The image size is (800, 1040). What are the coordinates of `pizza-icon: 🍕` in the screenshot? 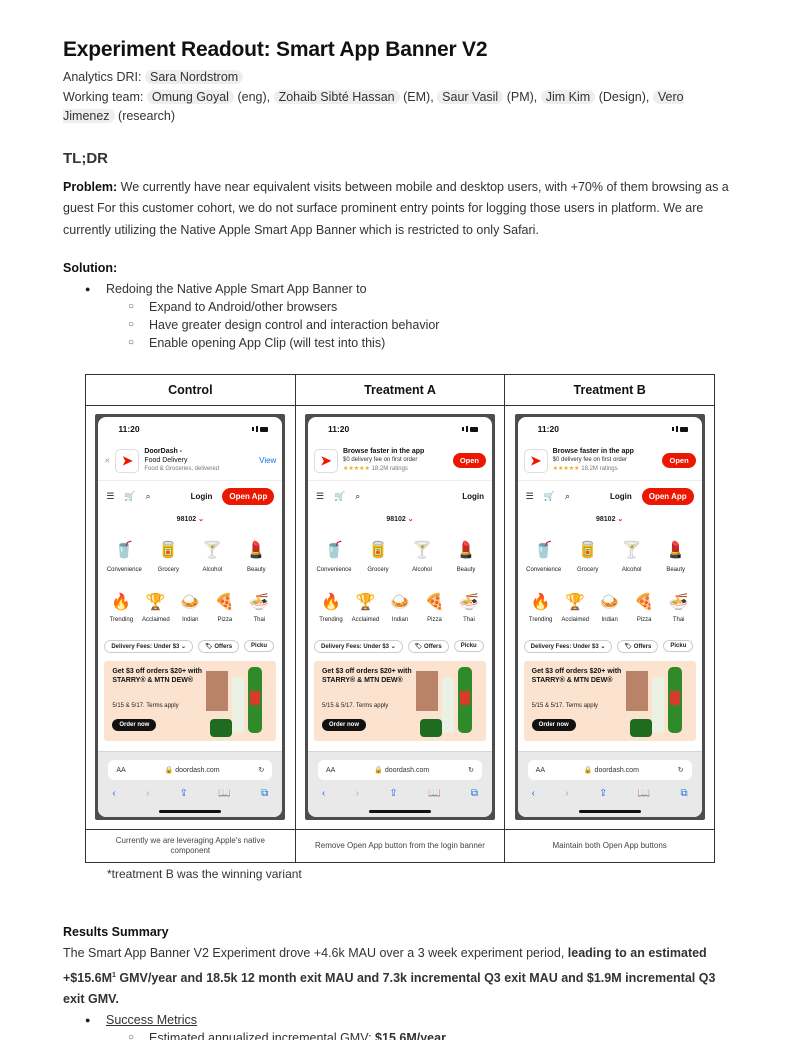 It's located at (224, 602).